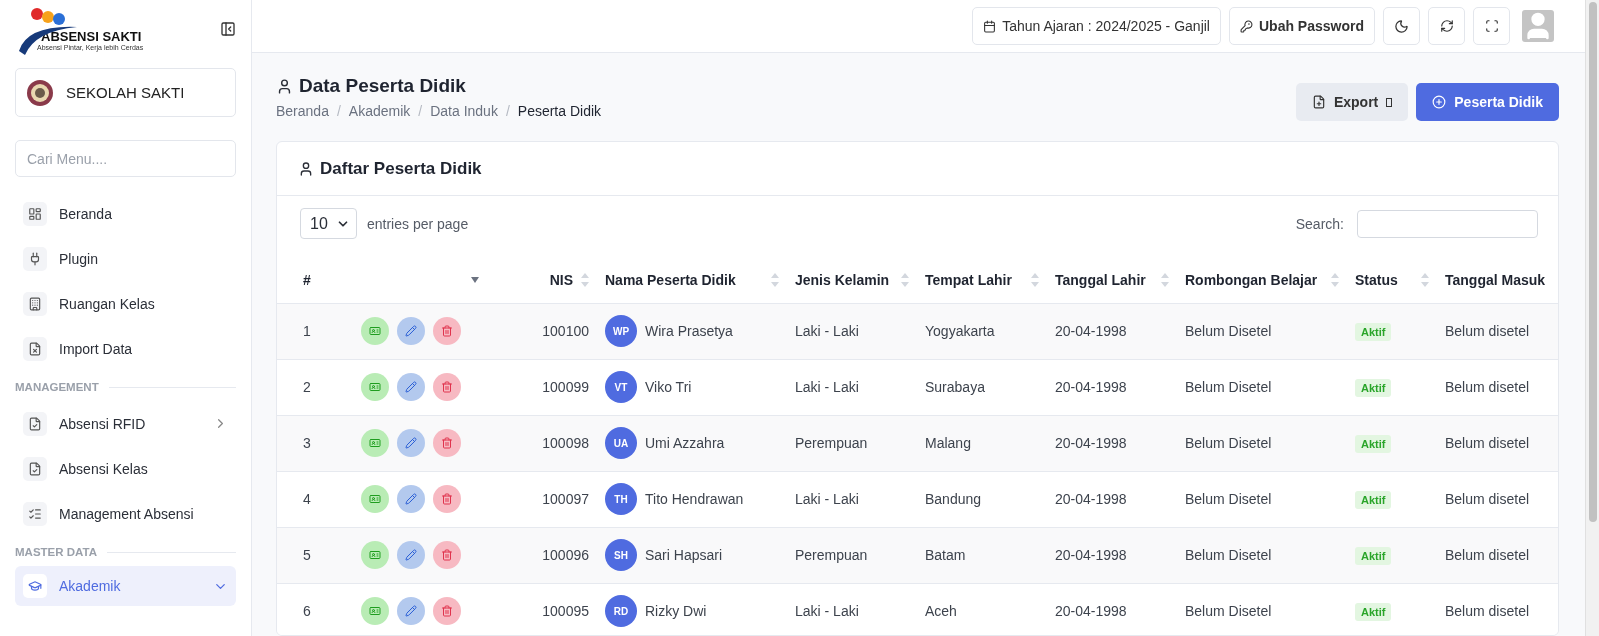  I want to click on fullscreen-icon, so click(1491, 26).